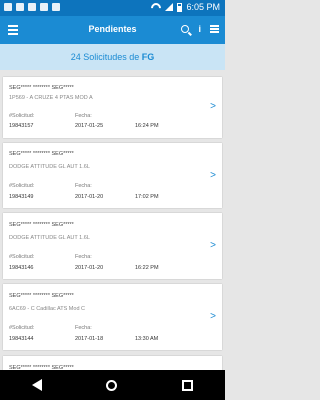  Describe the element at coordinates (21, 126) in the screenshot. I see `request-number: 19843157` at that location.